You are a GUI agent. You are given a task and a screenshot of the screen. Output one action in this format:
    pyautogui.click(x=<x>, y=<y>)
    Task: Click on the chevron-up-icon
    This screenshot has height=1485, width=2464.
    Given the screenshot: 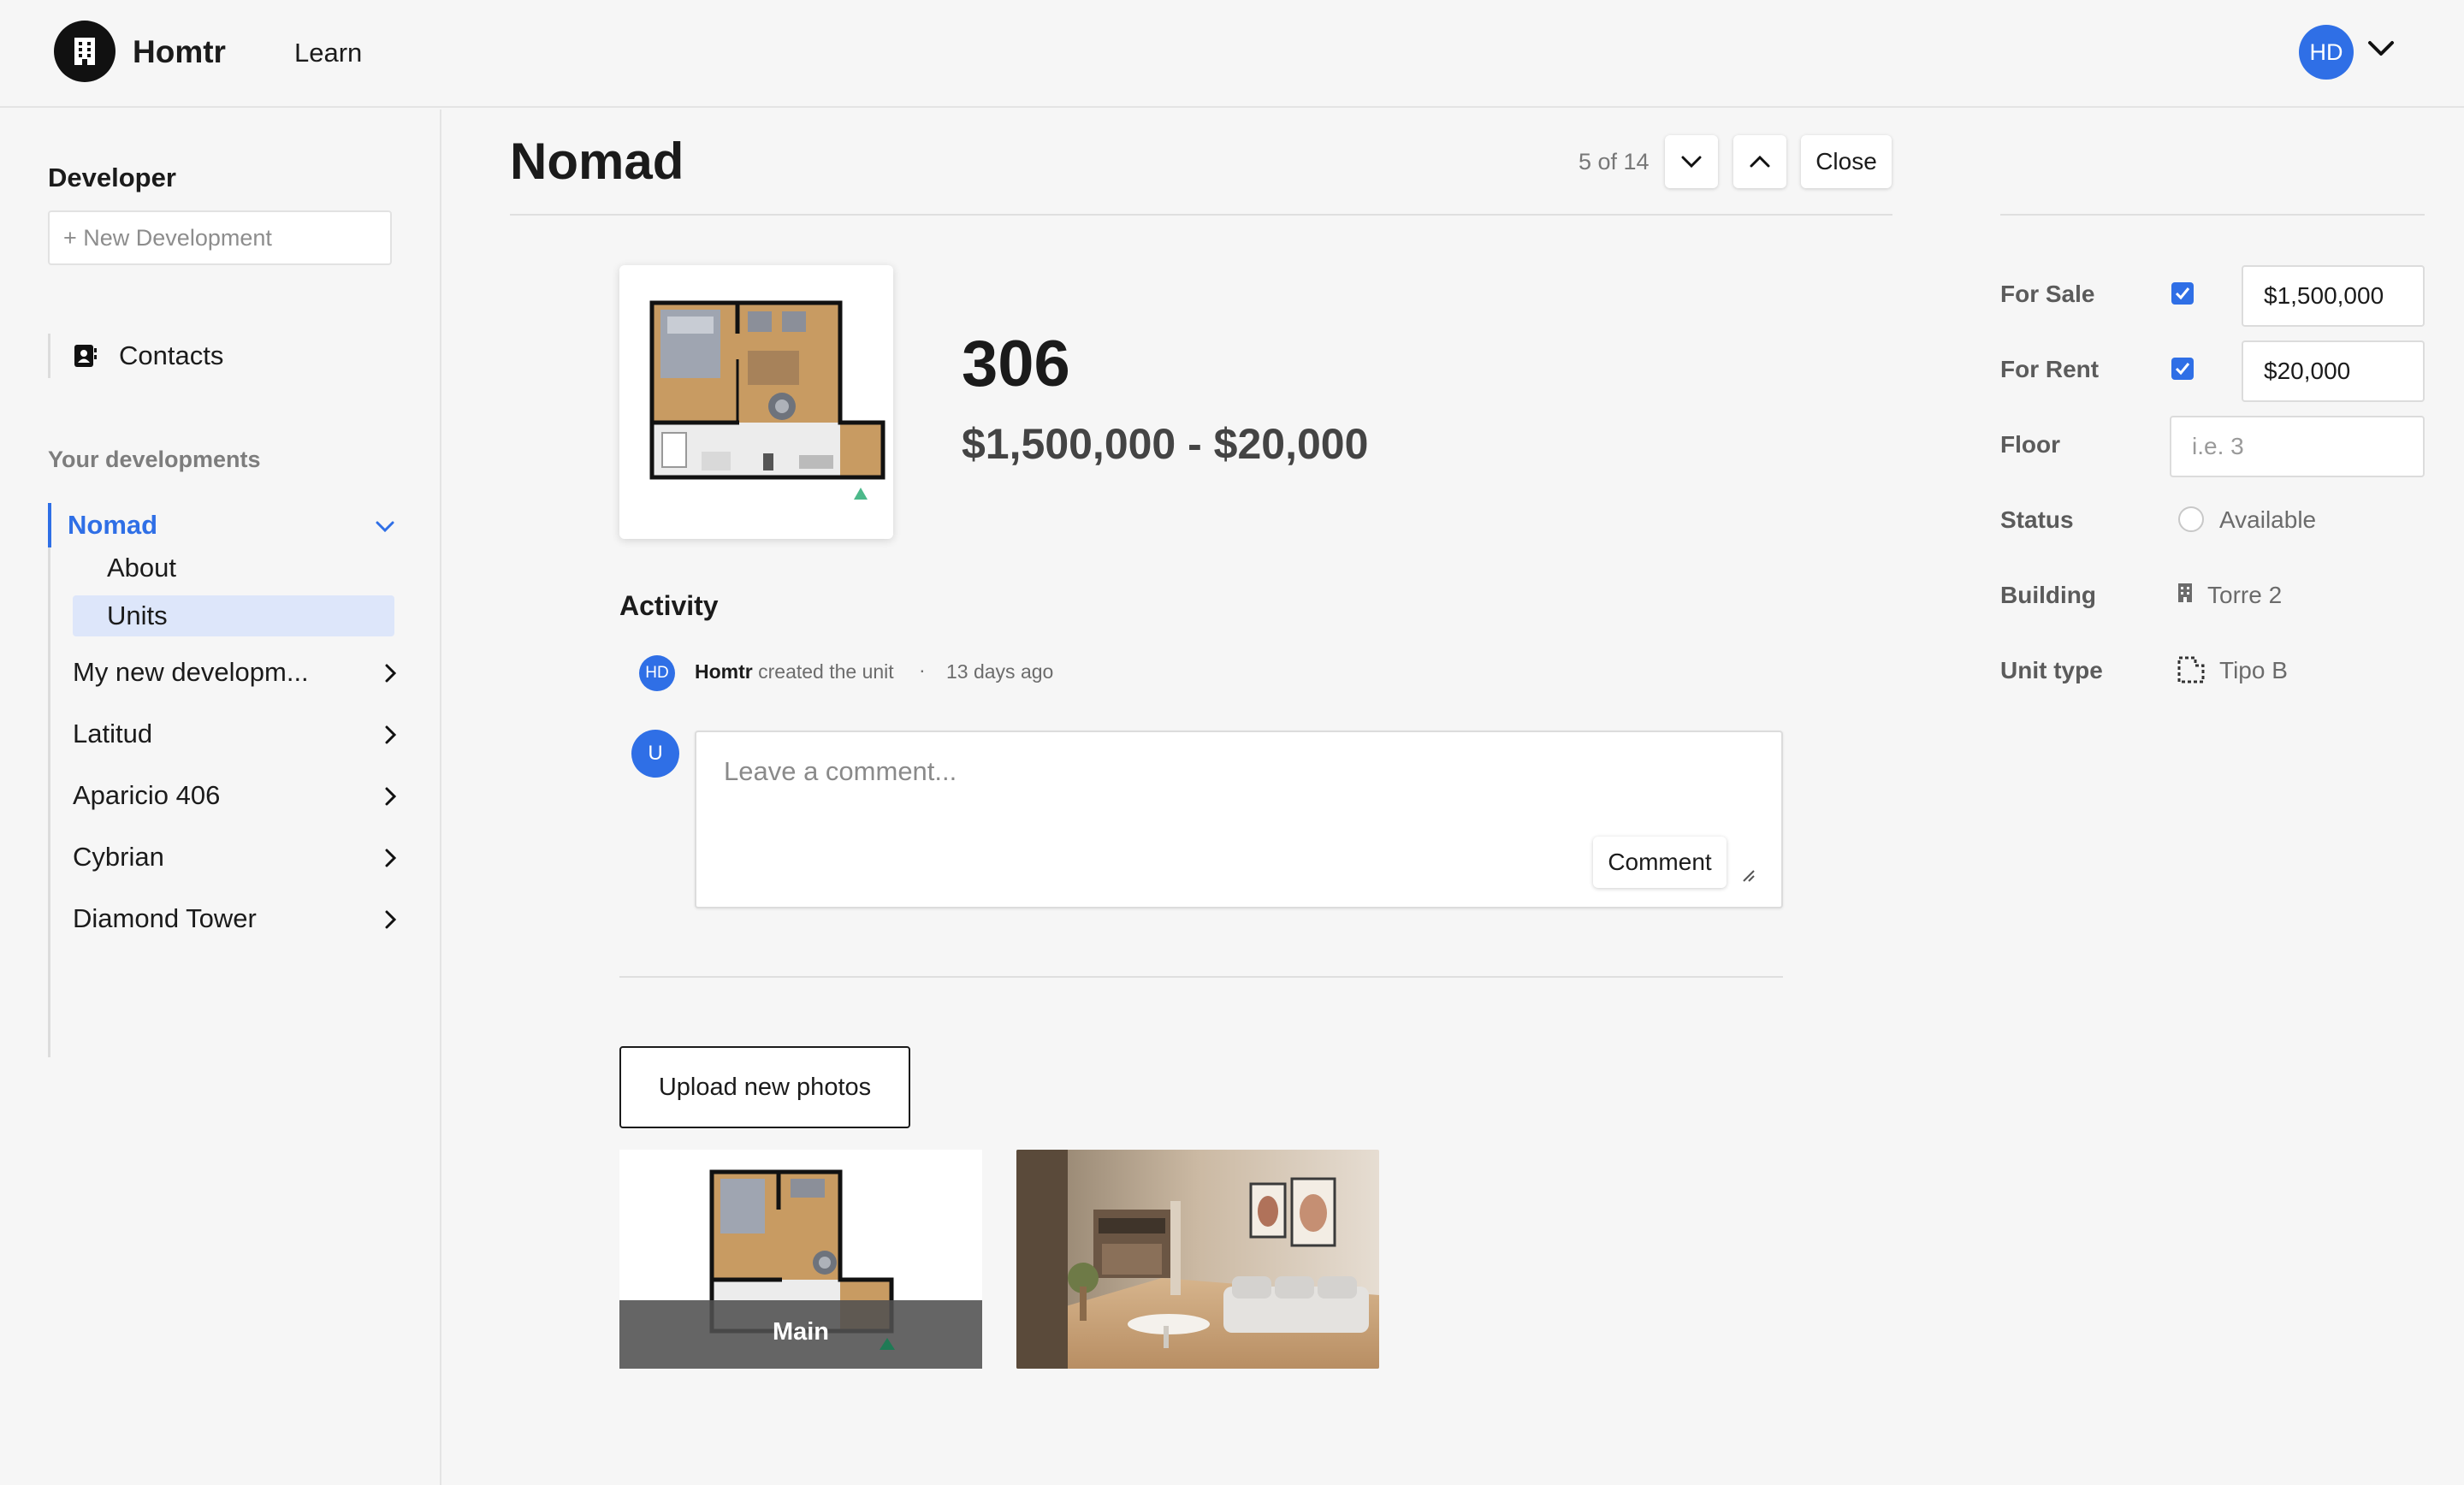 What is the action you would take?
    pyautogui.click(x=1760, y=162)
    